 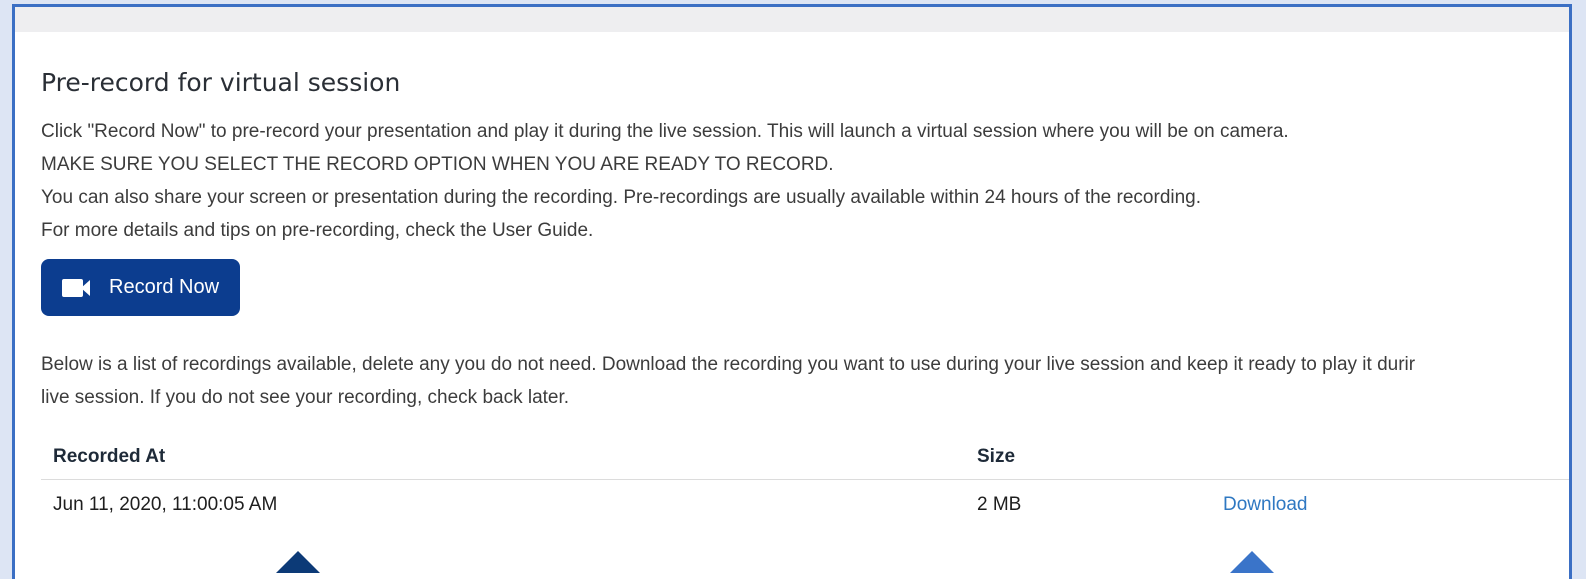 I want to click on column-header-size: Size, so click(x=996, y=456).